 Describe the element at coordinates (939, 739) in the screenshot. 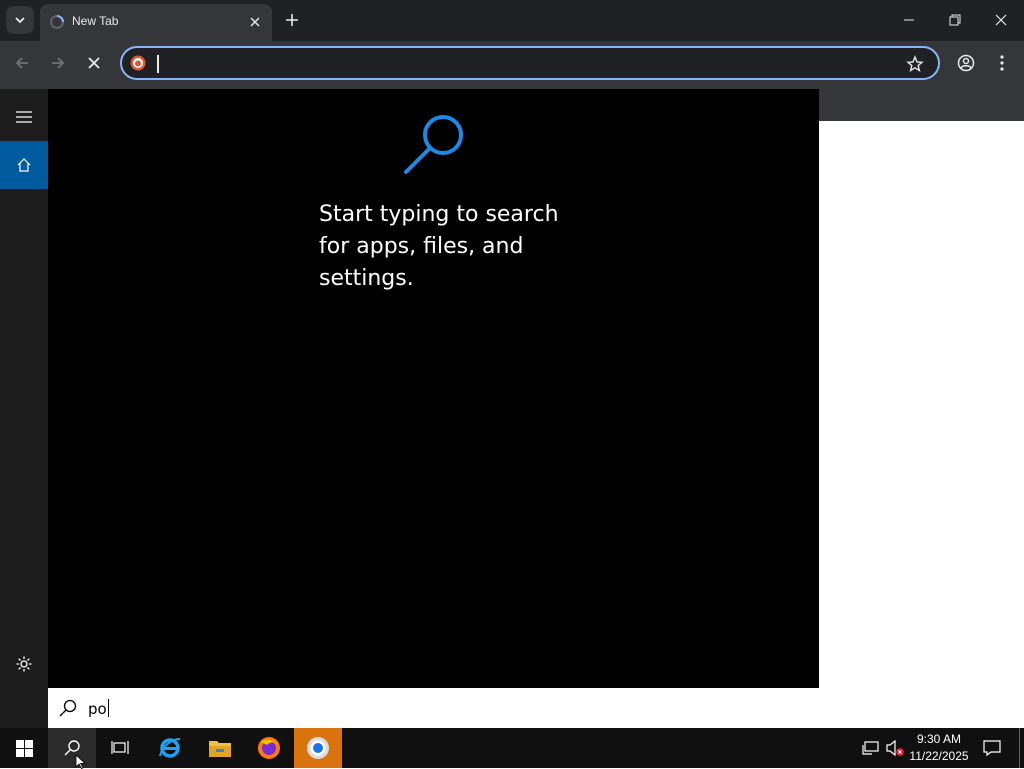

I see `clock-time: 9:30 AM` at that location.